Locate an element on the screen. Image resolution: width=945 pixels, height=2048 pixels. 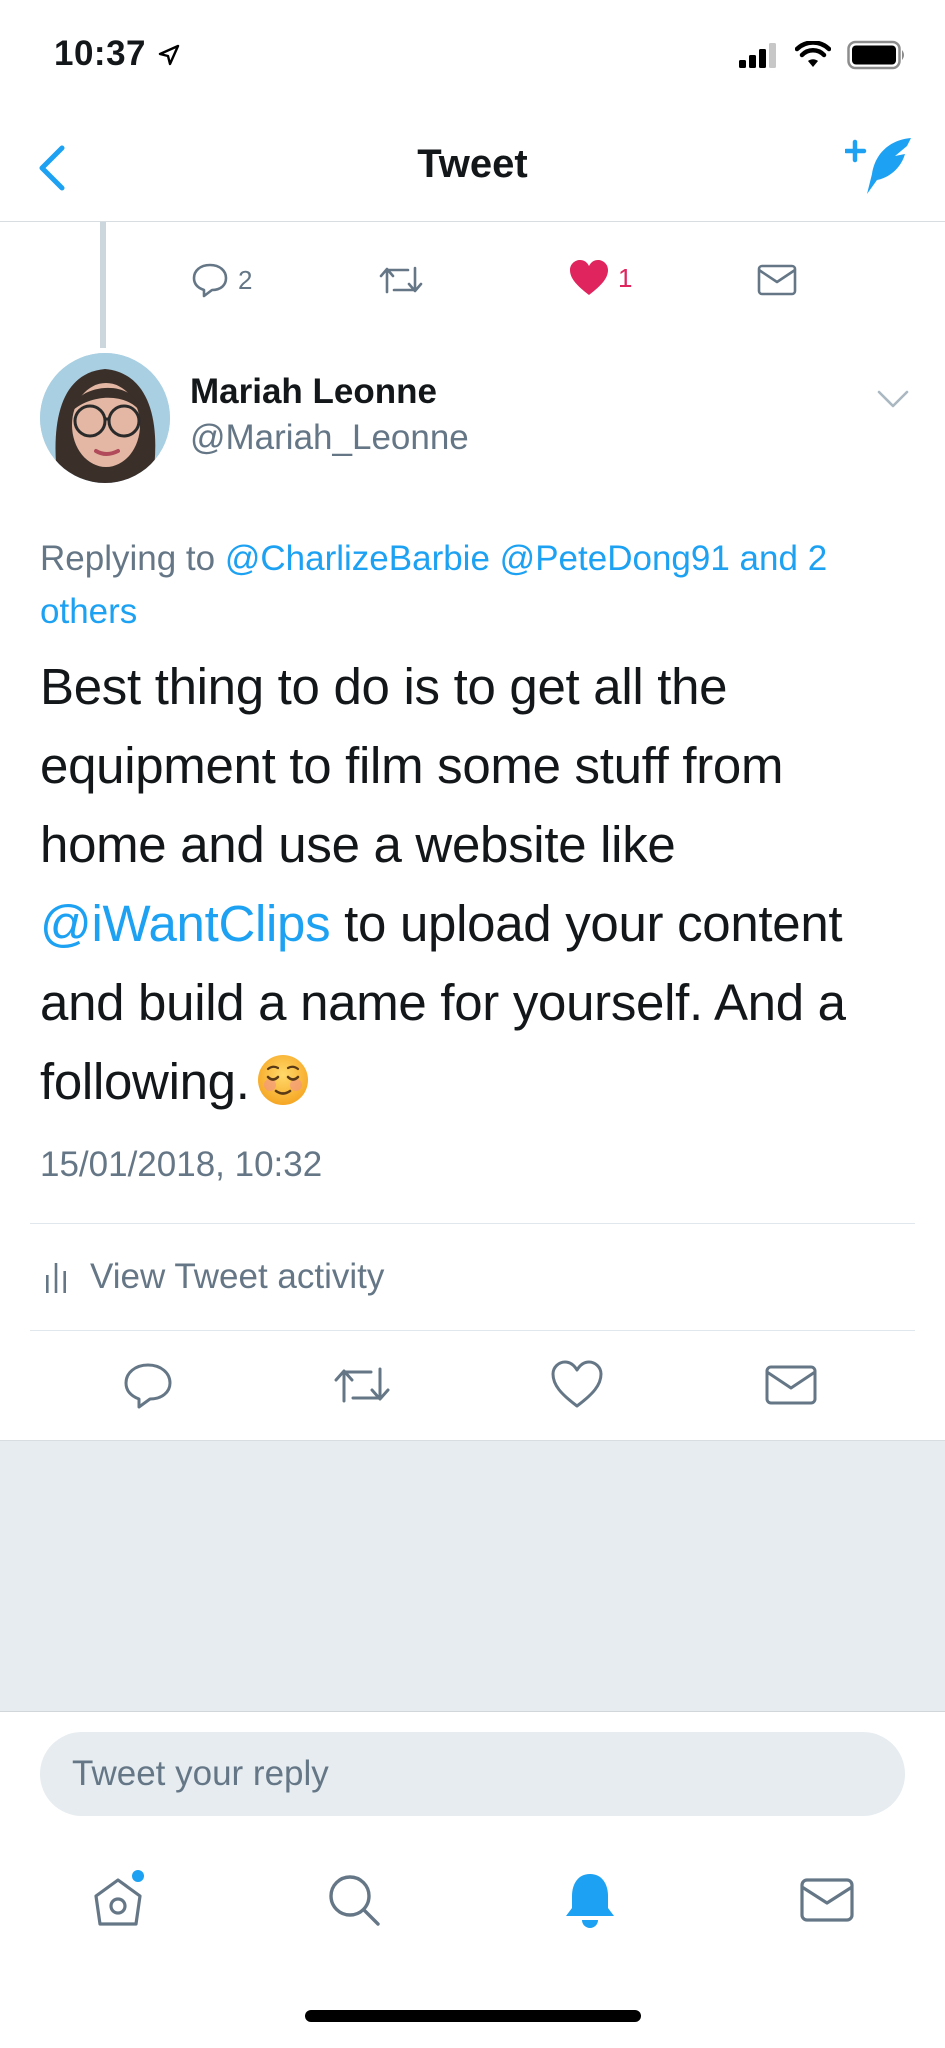
retweet-button is located at coordinates (362, 1385).